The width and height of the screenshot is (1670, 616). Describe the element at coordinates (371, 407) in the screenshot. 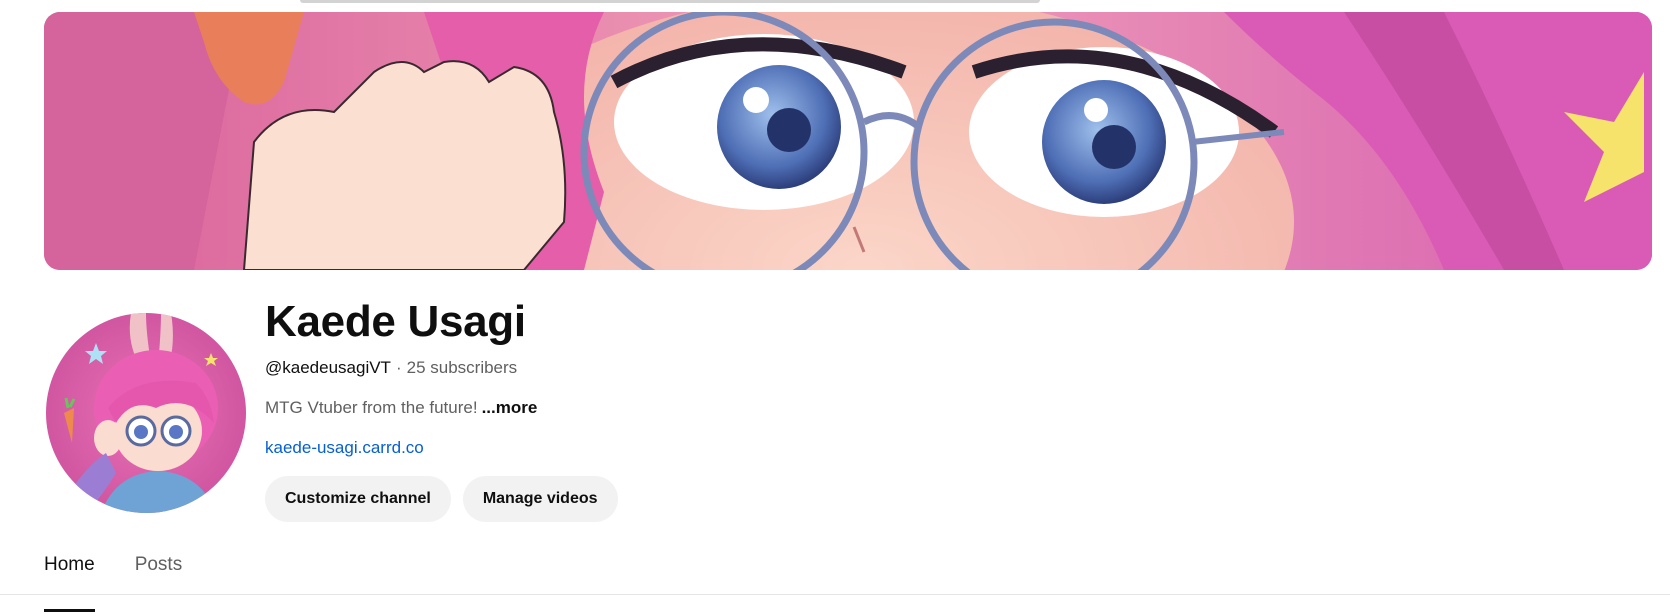

I see `description-text: MTG Vtuber from the future!` at that location.